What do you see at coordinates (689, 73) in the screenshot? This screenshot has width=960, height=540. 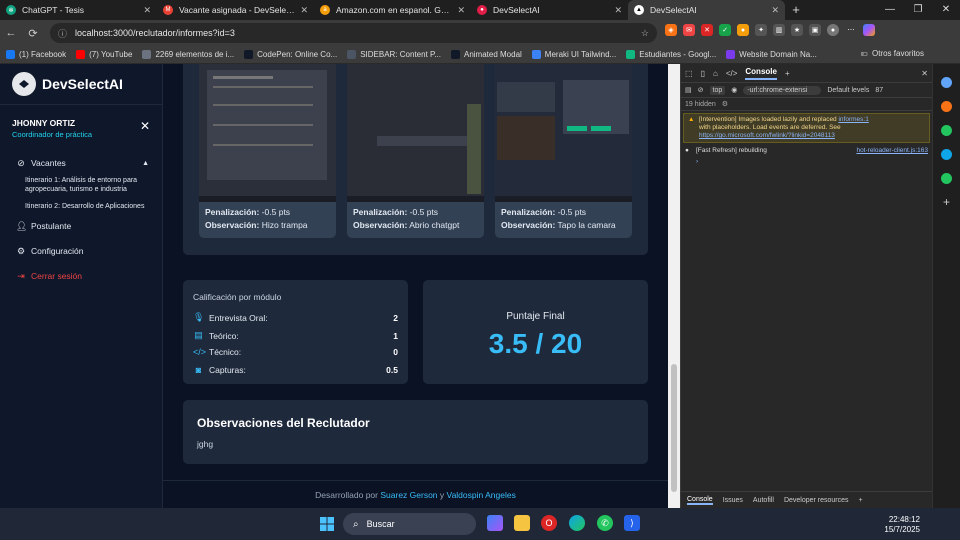 I see `inspect-icon: ⬚` at bounding box center [689, 73].